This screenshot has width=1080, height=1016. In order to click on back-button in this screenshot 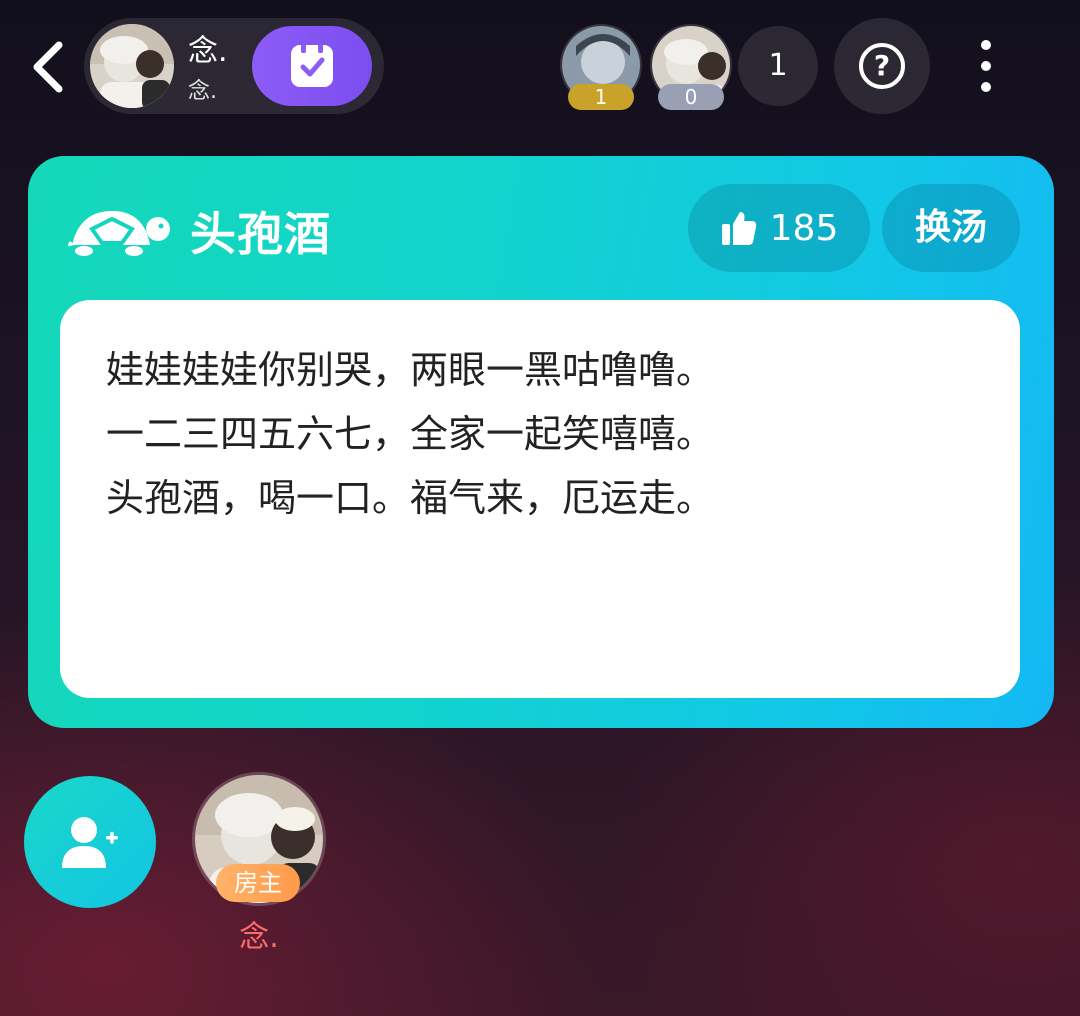, I will do `click(49, 67)`.